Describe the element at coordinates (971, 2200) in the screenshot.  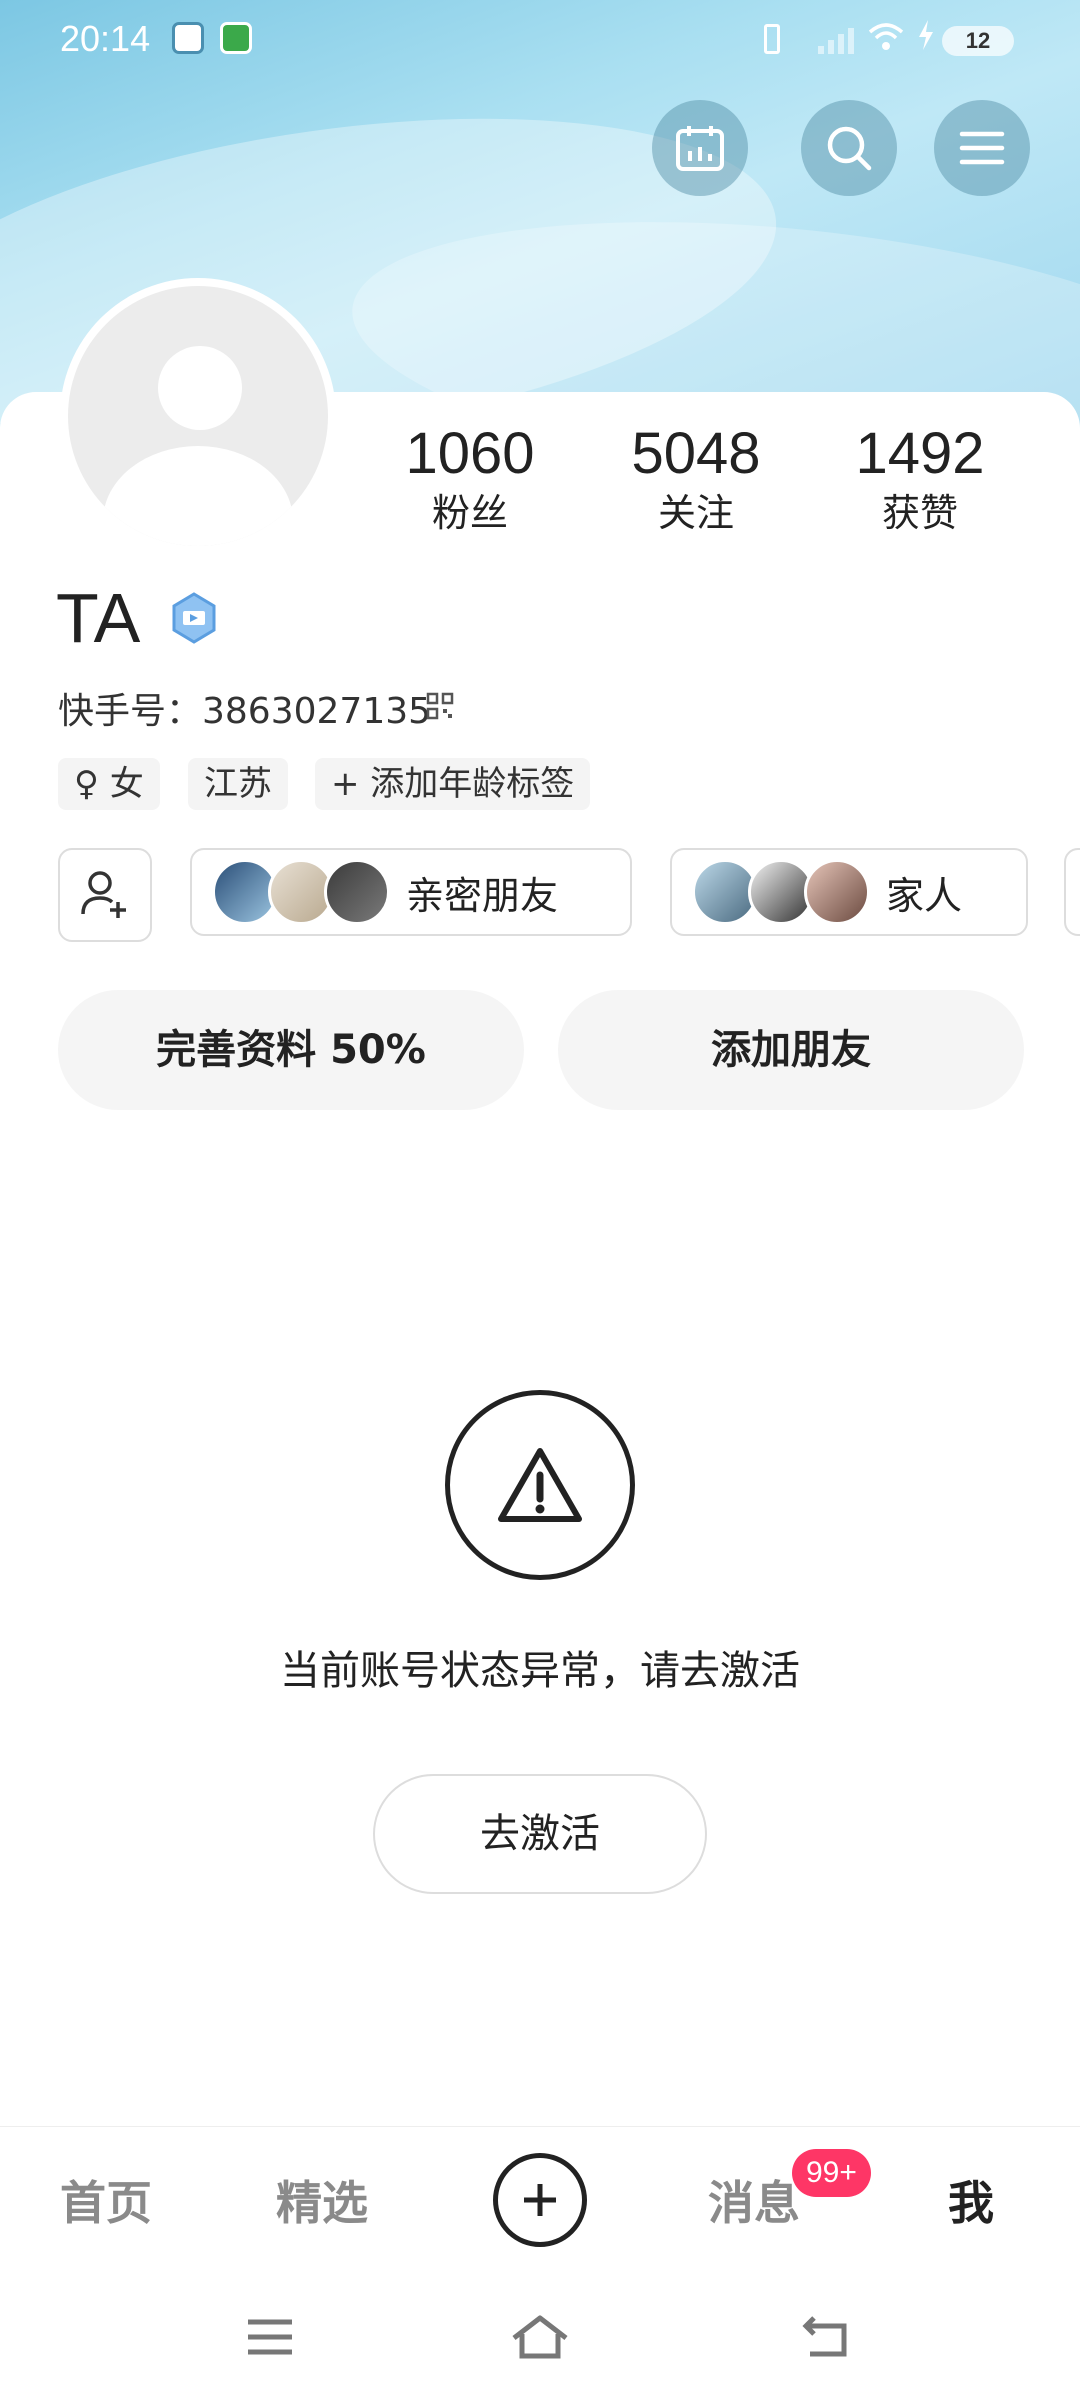
I see `nav-me: 我` at that location.